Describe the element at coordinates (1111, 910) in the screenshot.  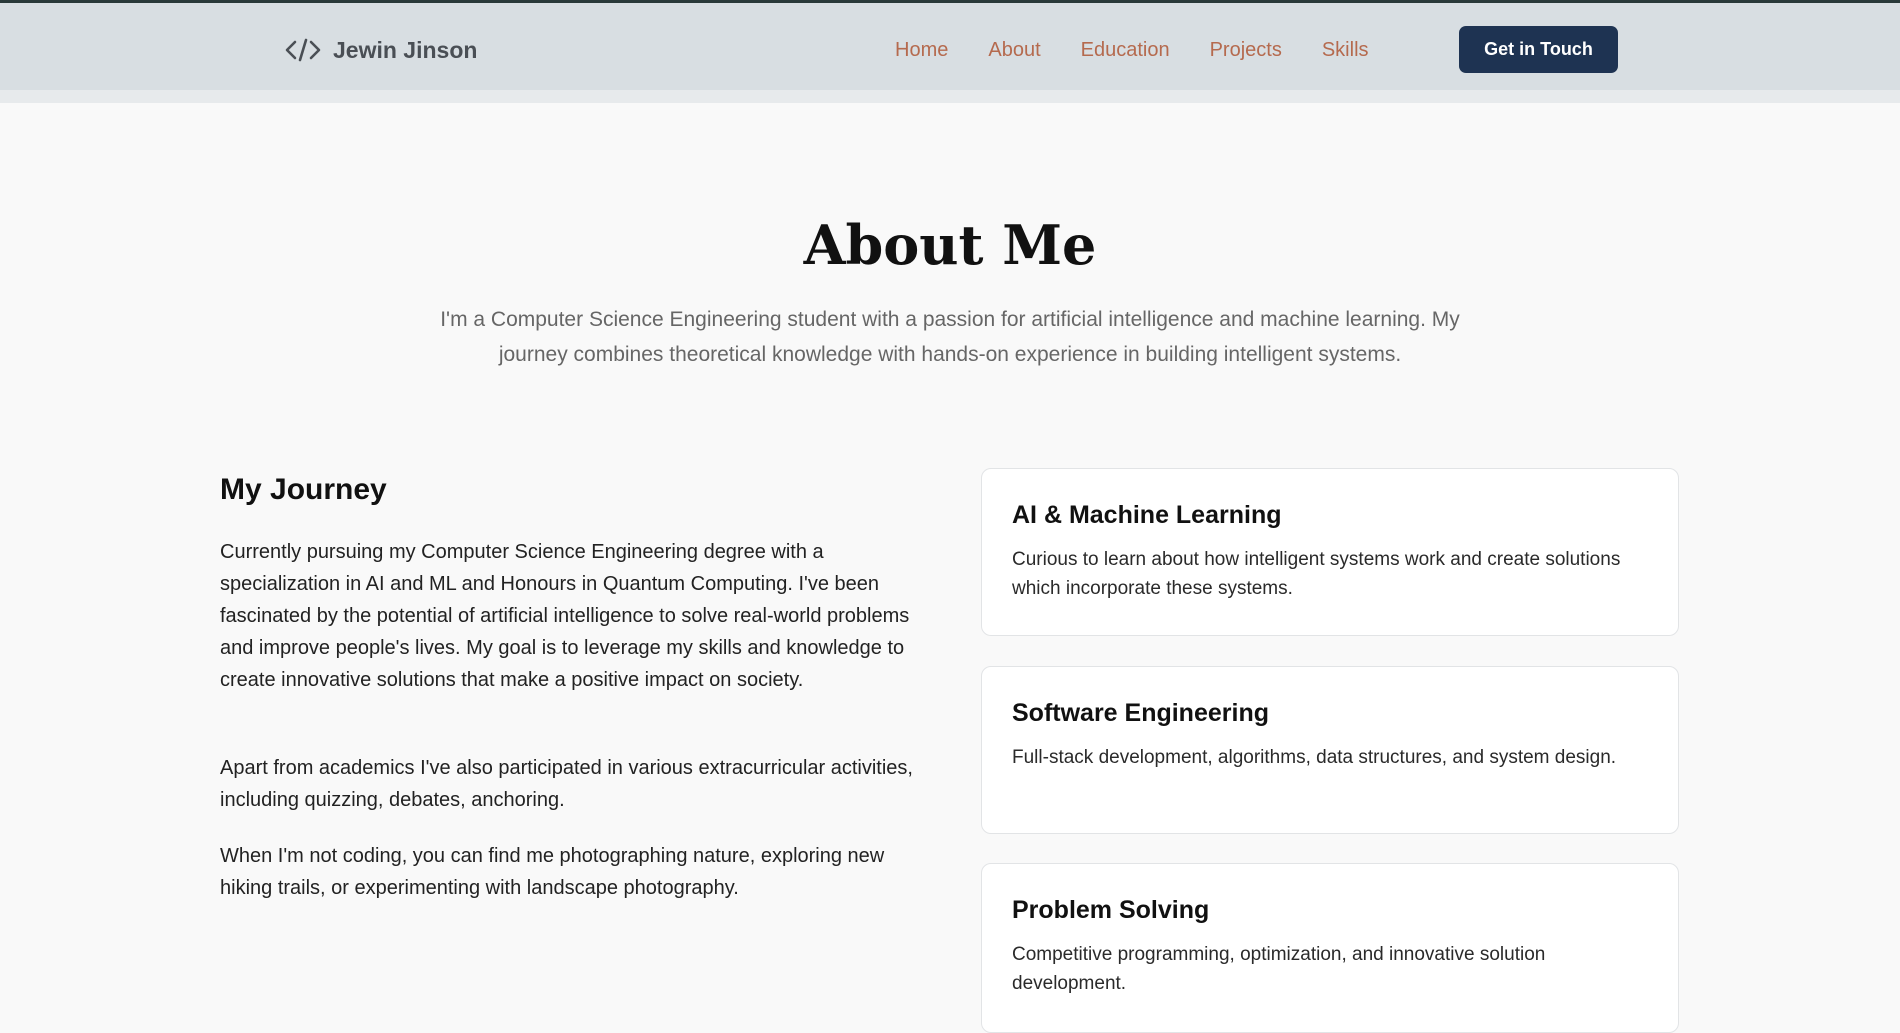
I see `card-title: Problem Solving` at that location.